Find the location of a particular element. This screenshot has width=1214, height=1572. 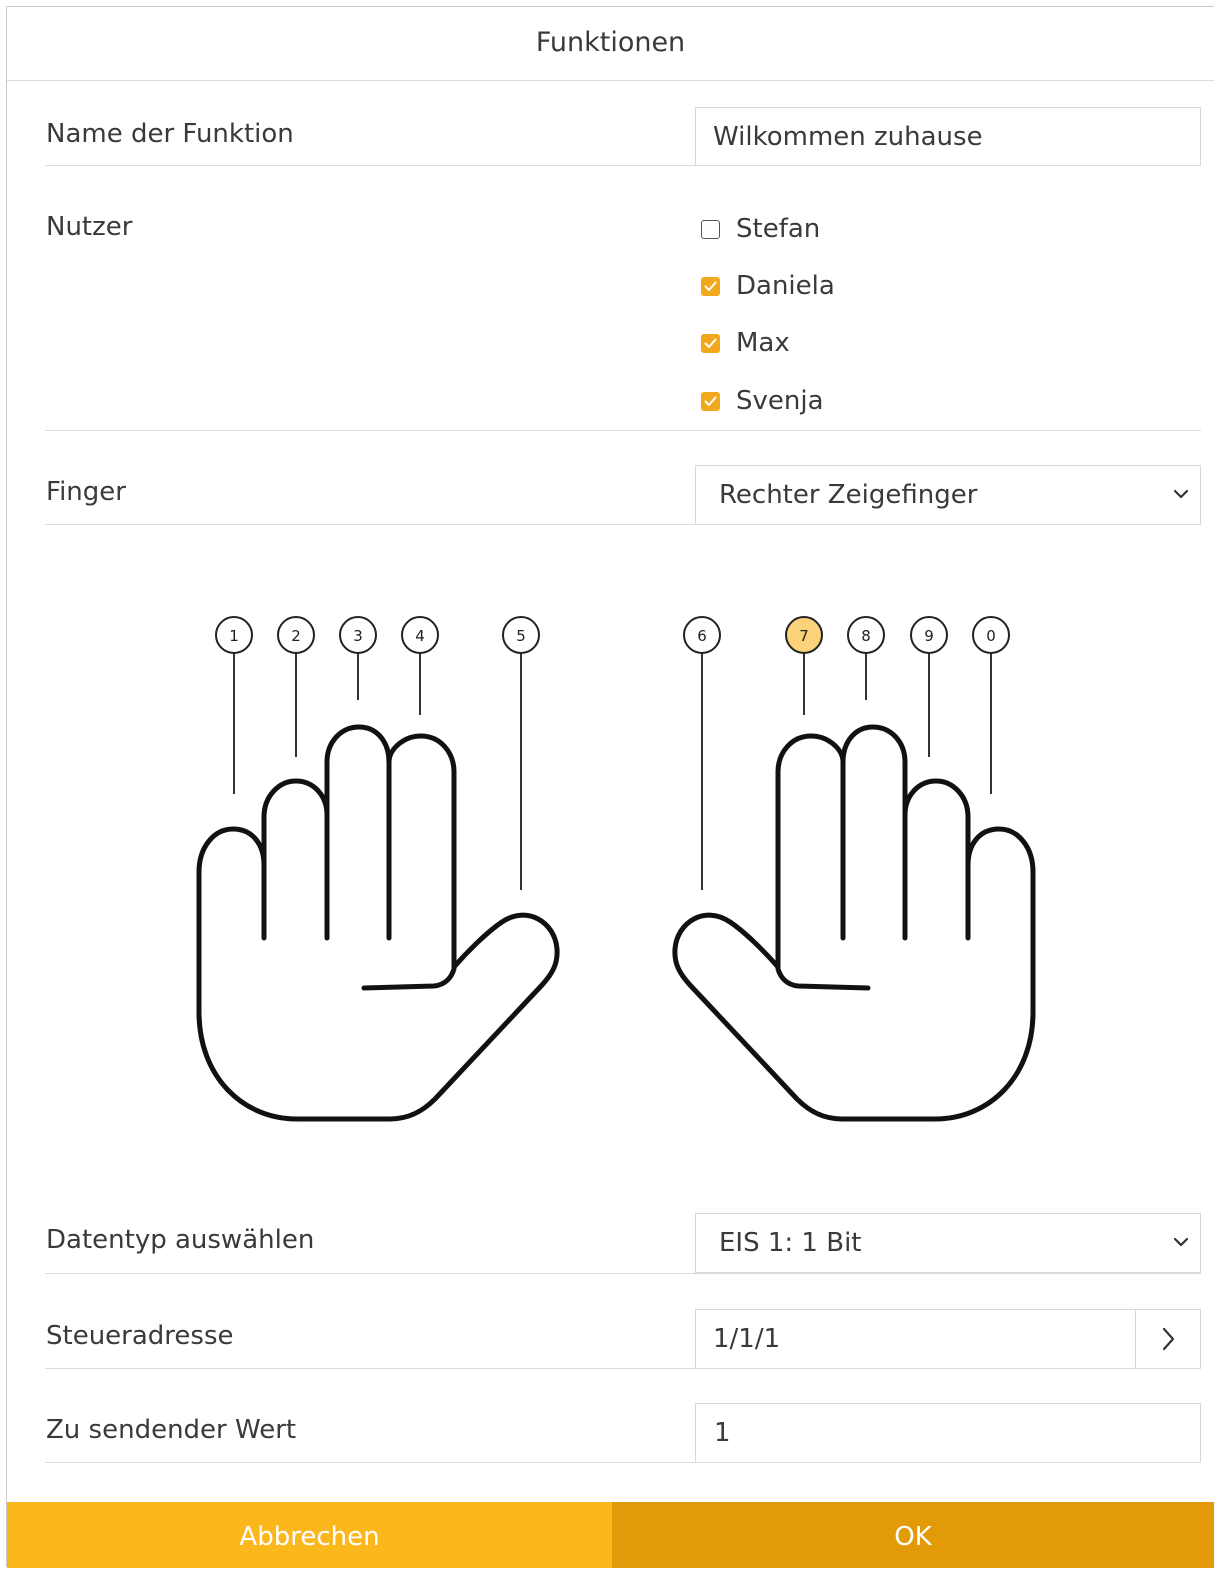

finger-number-4: 4 is located at coordinates (420, 635).